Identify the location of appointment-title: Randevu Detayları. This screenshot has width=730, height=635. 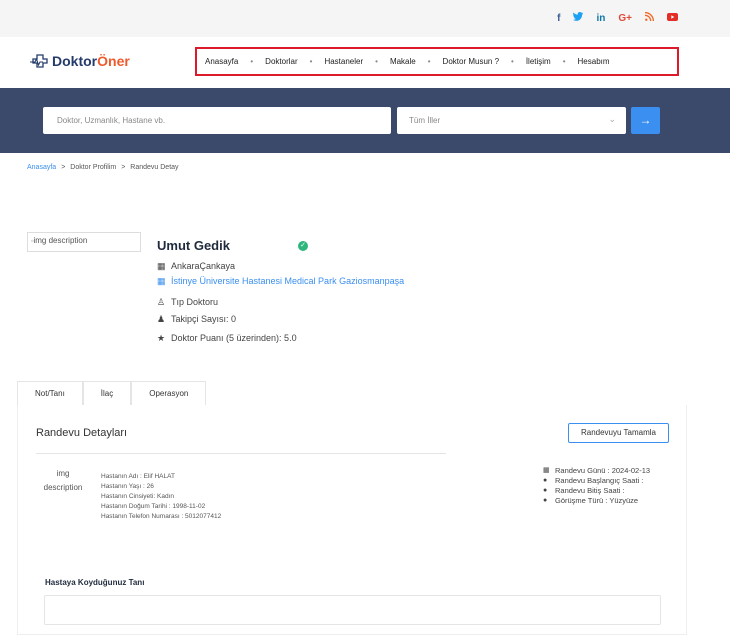
(82, 433).